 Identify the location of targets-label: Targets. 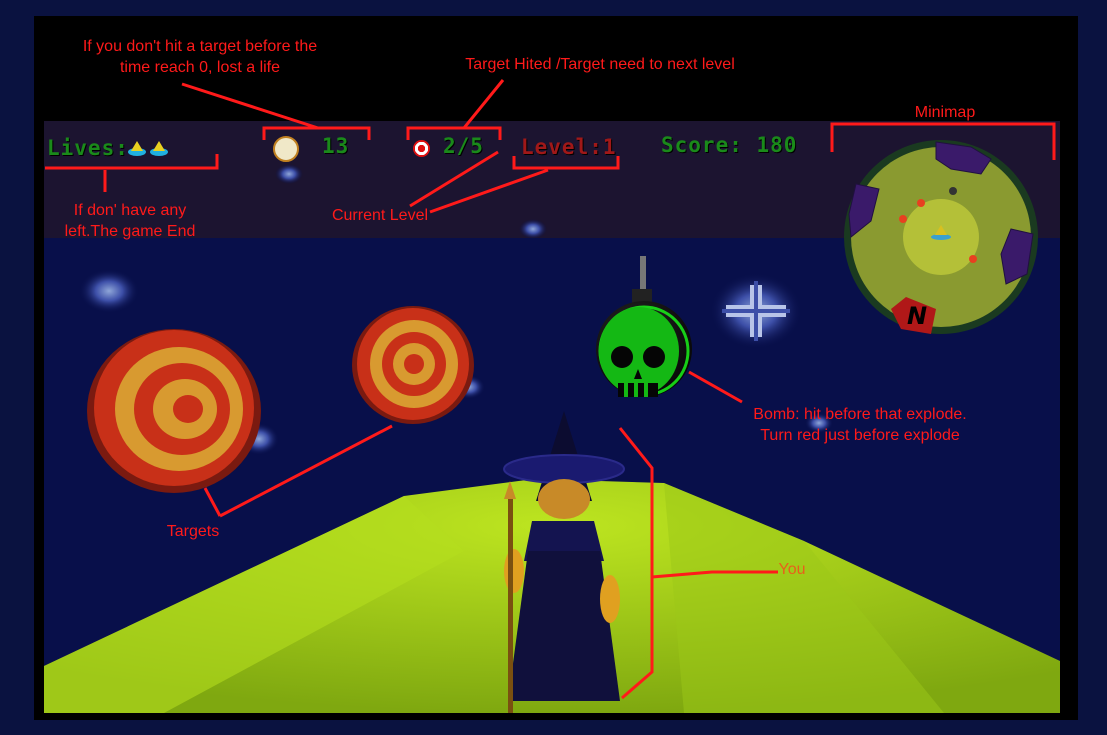
(193, 531).